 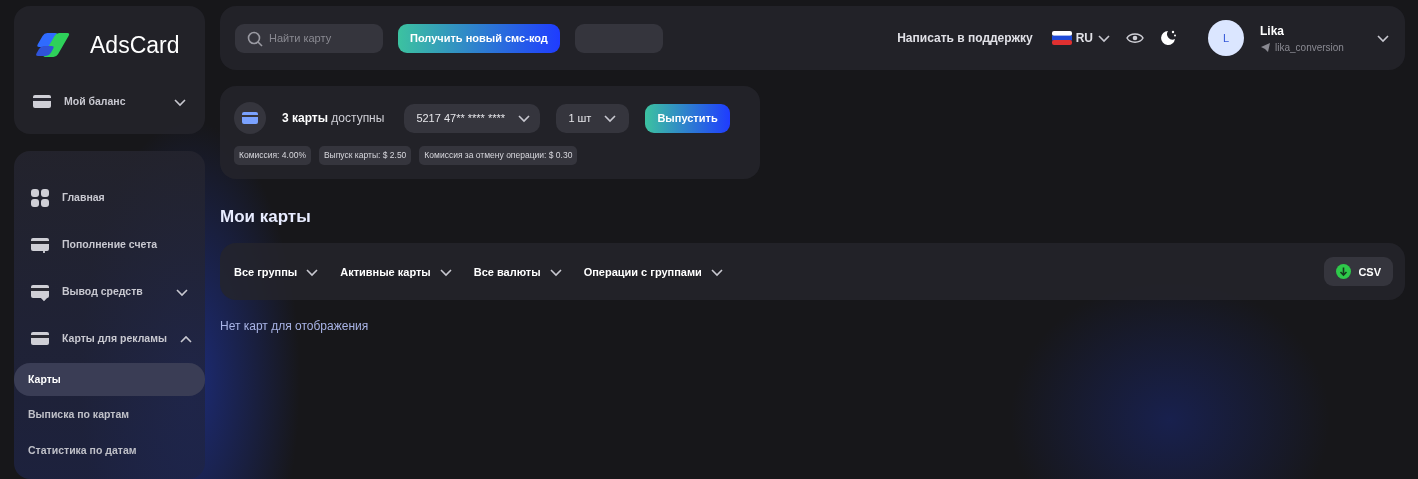 What do you see at coordinates (135, 45) in the screenshot?
I see `brand-name: AdsCard` at bounding box center [135, 45].